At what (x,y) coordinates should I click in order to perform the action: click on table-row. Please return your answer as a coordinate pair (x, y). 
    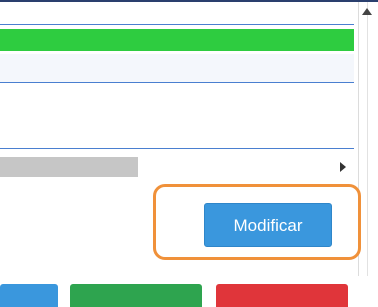
    Looking at the image, I should click on (177, 68).